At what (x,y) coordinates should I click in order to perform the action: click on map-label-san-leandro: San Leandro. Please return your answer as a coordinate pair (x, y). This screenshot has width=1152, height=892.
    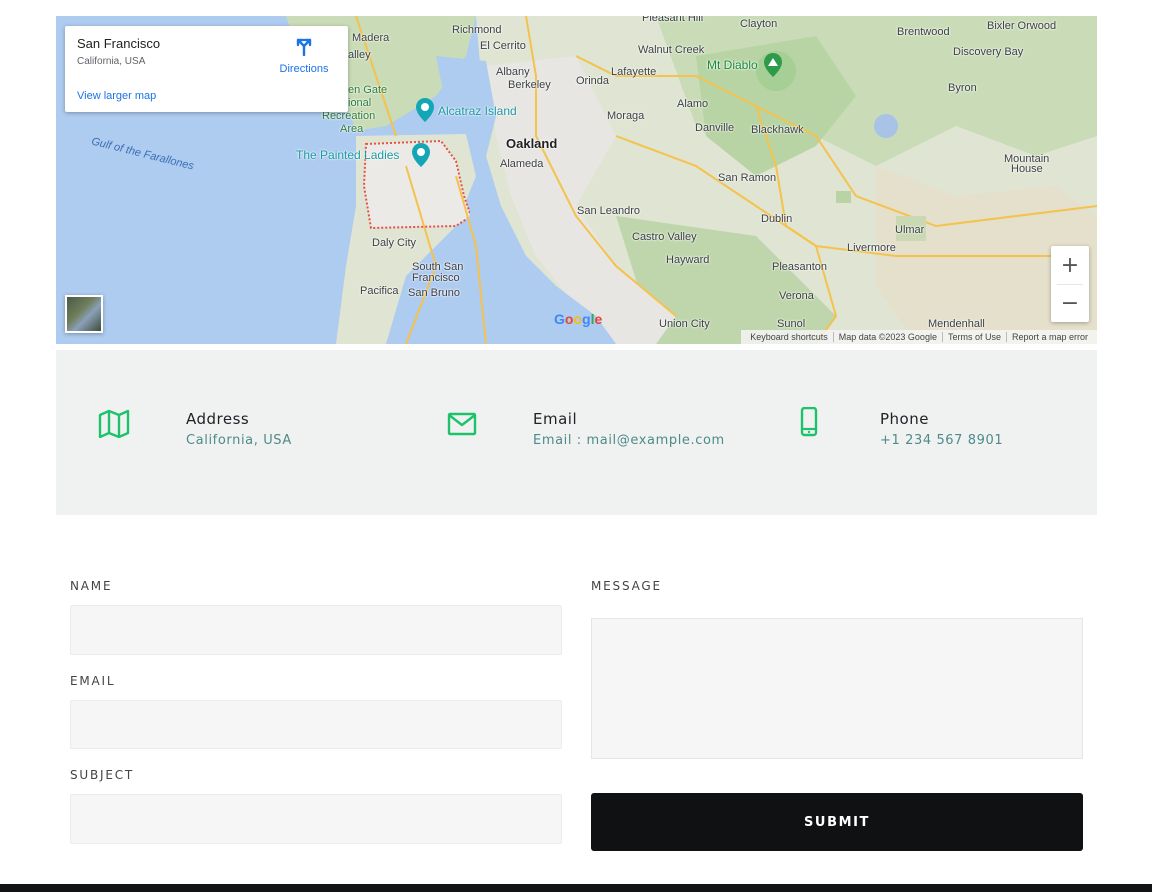
    Looking at the image, I should click on (608, 211).